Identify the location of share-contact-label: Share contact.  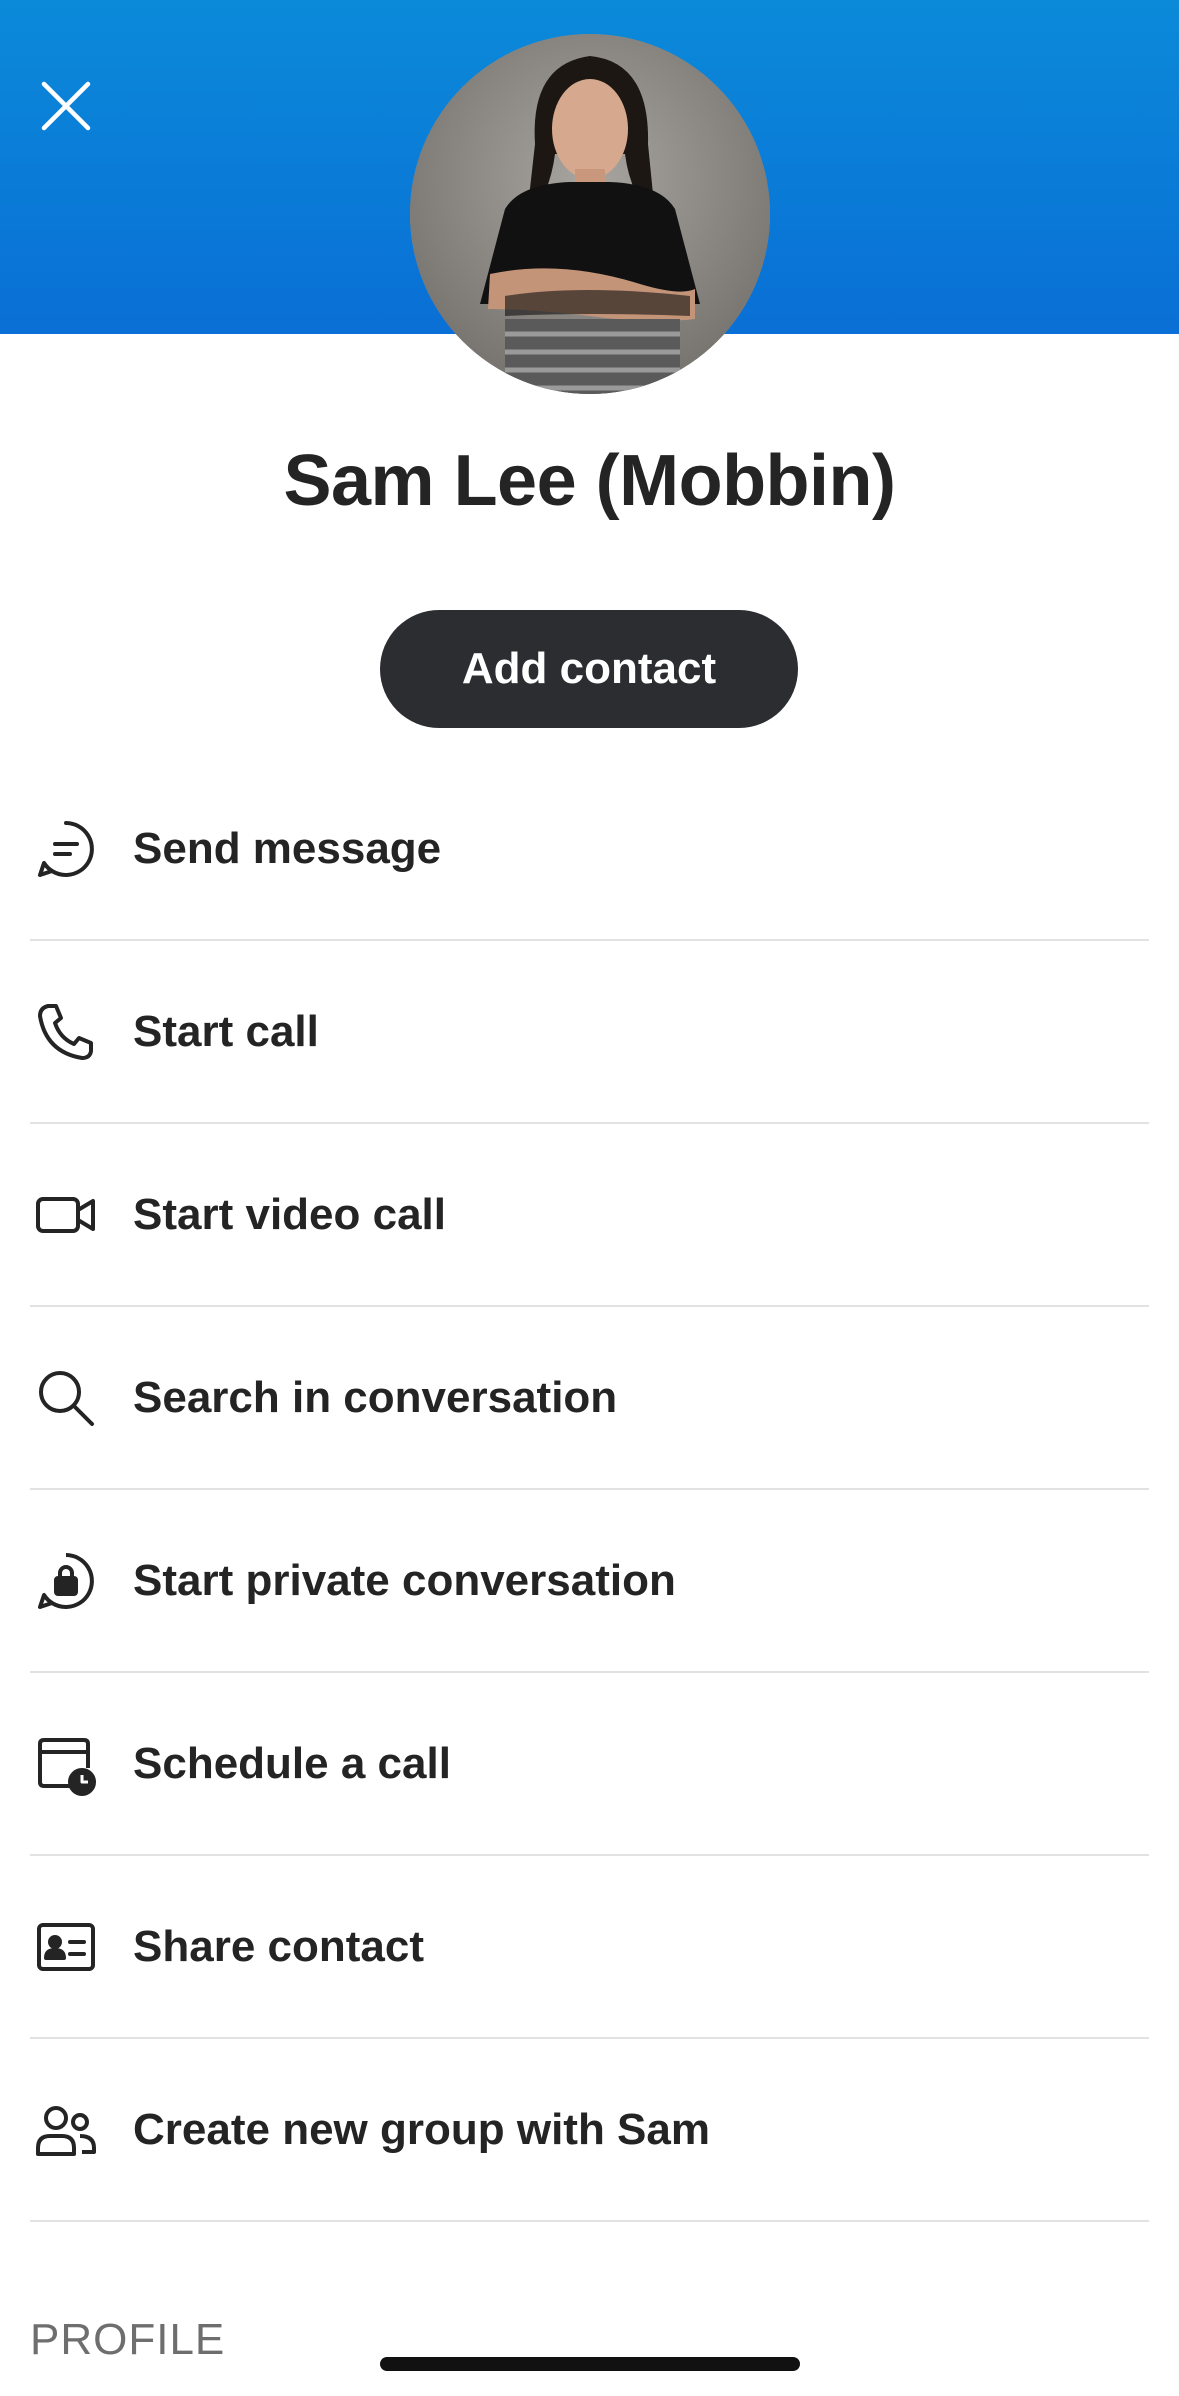
(278, 1946).